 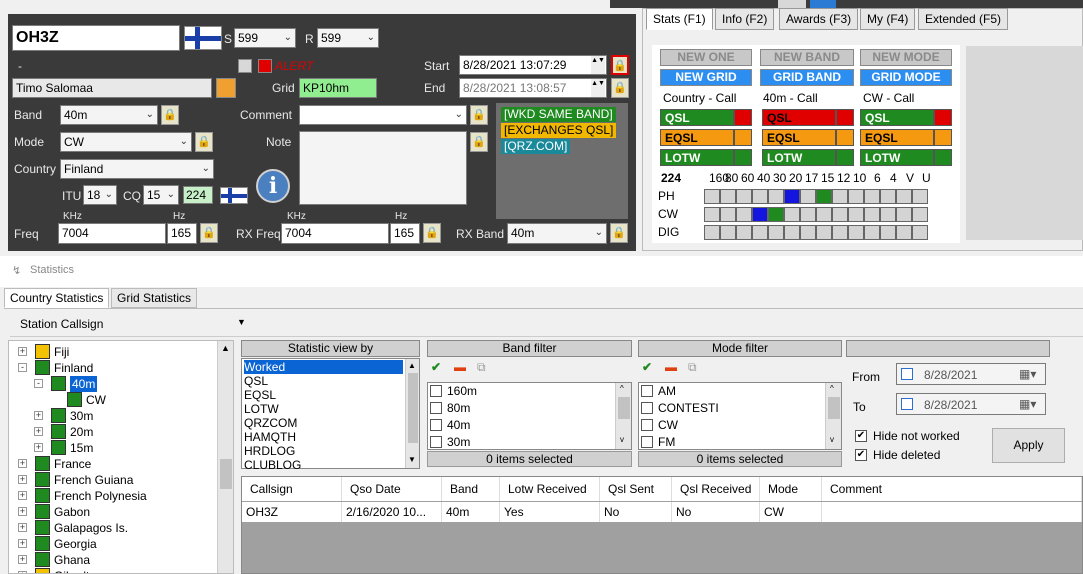 What do you see at coordinates (260, 395) in the screenshot?
I see `view-by-item: EQSL` at bounding box center [260, 395].